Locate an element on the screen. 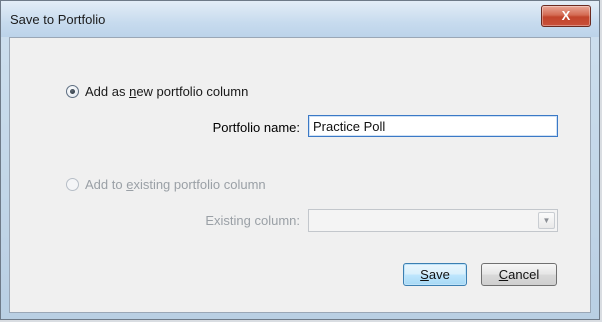 The height and width of the screenshot is (322, 602). cancel-button: Cancel is located at coordinates (519, 274).